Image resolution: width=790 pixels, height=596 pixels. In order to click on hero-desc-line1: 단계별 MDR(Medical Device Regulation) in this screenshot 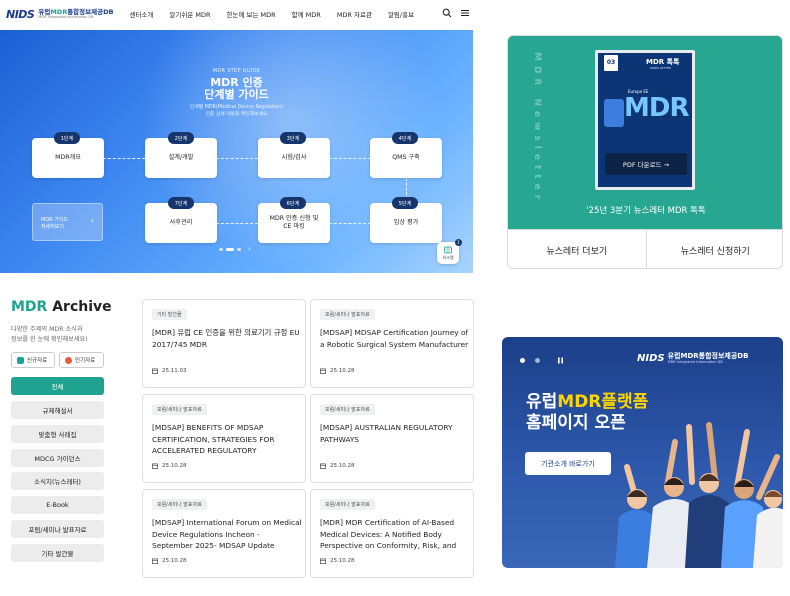, I will do `click(236, 107)`.